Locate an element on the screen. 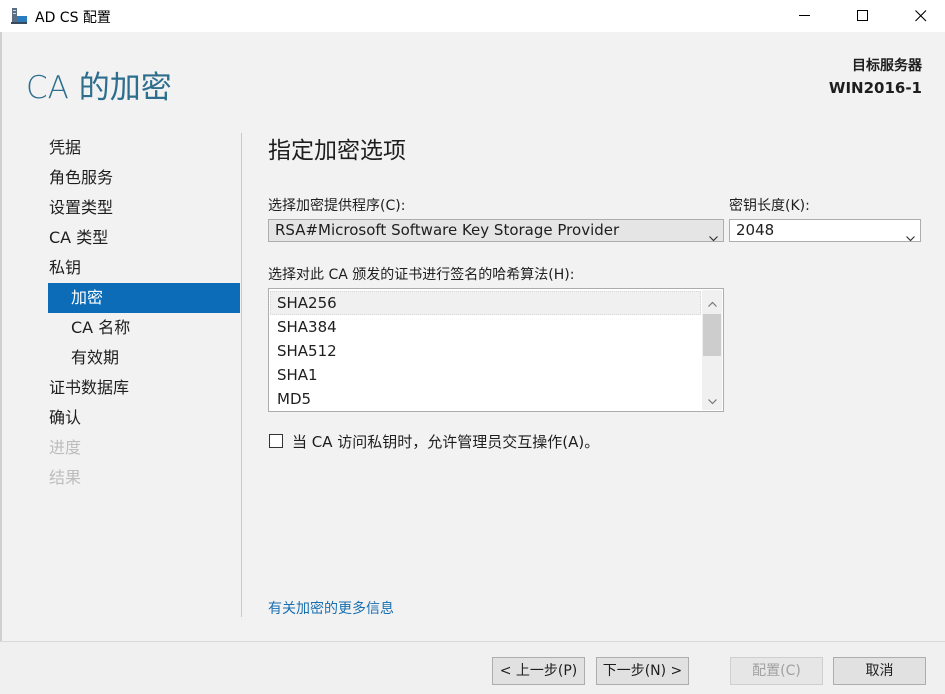 The width and height of the screenshot is (945, 694). hash-algorithm-label: 选择对此 CA 颁发的证书进行签名的哈希算法(H): is located at coordinates (421, 275).